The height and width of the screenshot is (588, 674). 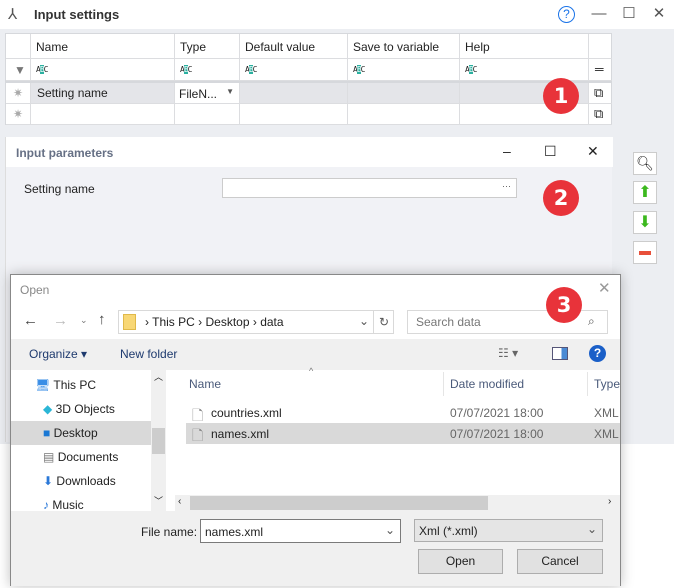 I want to click on maximize-button: ☐, so click(x=629, y=14).